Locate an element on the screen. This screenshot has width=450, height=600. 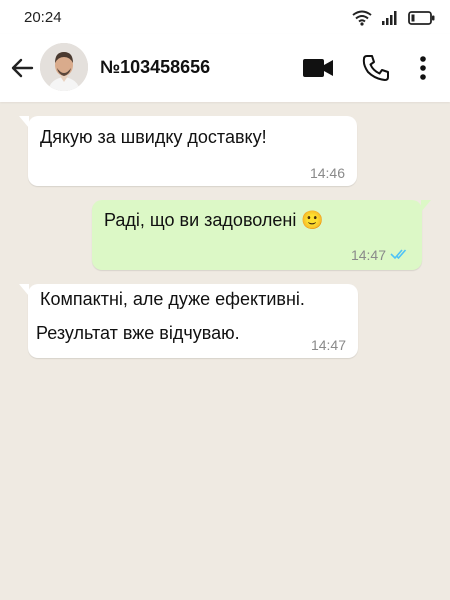
video-call-icon is located at coordinates (318, 68).